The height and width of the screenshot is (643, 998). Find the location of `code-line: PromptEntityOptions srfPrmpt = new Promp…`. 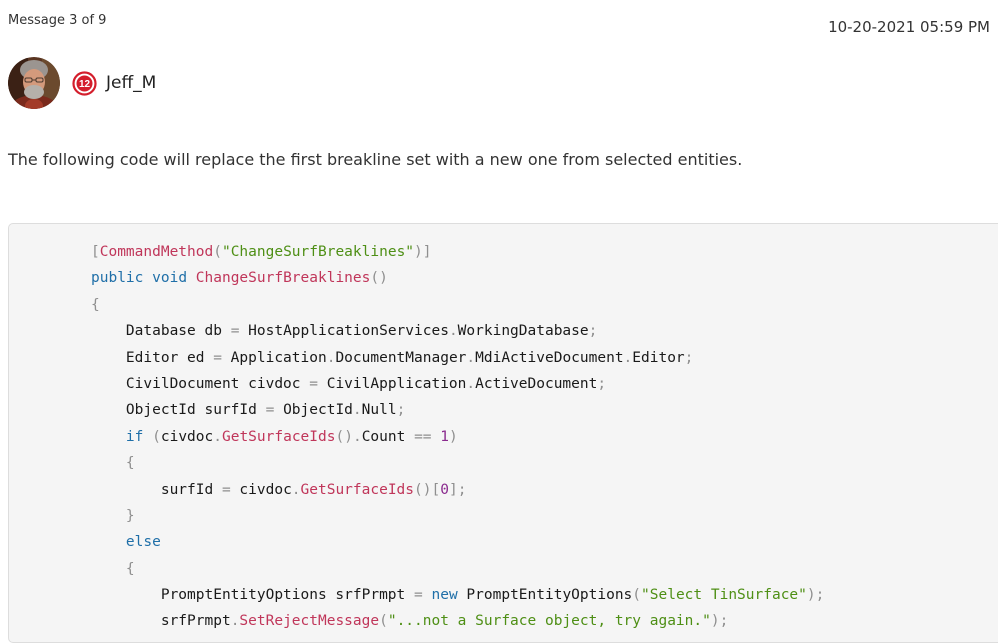

code-line: PromptEntityOptions srfPrmpt = new Promp… is located at coordinates (458, 595).